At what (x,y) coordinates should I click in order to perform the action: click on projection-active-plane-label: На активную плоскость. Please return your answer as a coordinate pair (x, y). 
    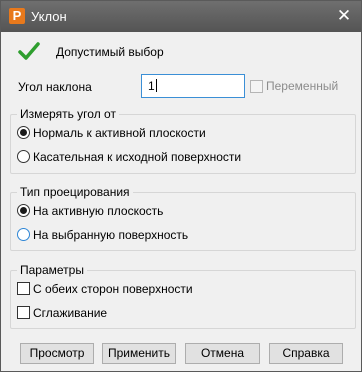
    Looking at the image, I should click on (98, 211).